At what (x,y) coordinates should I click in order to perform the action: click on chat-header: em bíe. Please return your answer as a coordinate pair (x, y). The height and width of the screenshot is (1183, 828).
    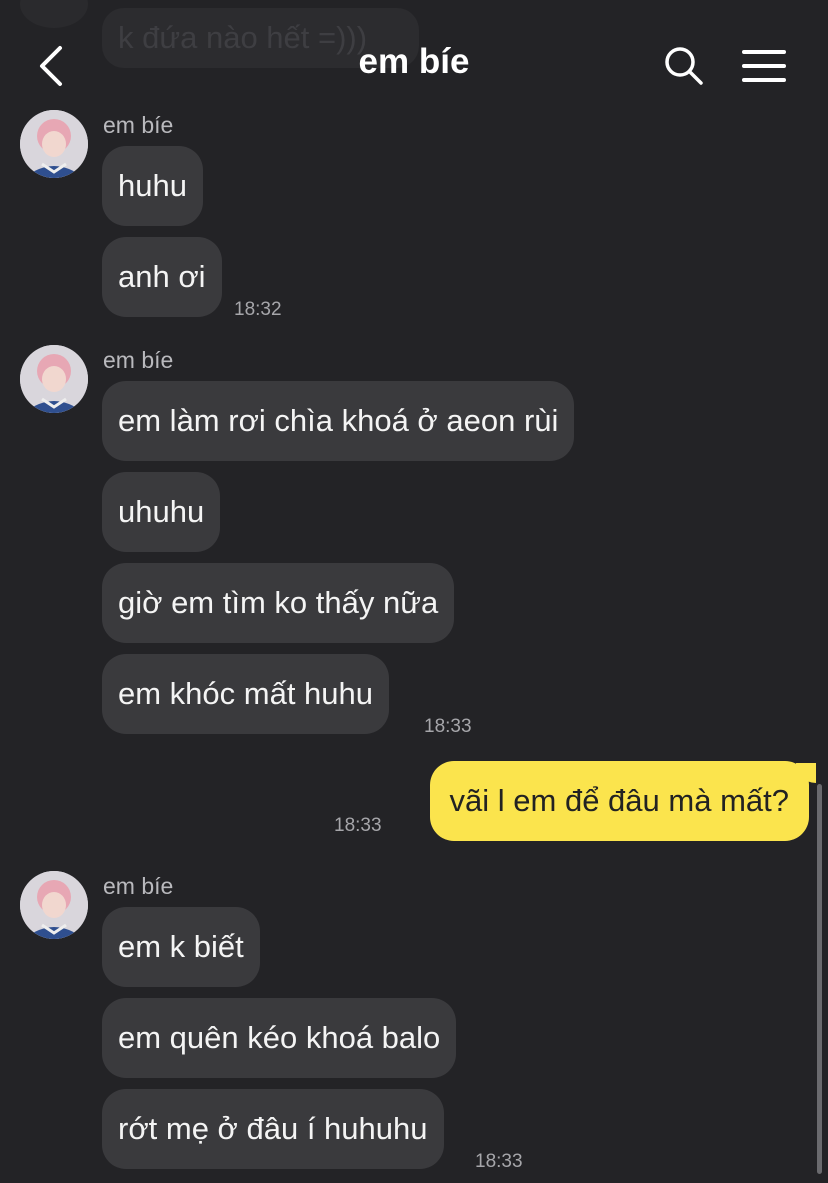
    Looking at the image, I should click on (414, 66).